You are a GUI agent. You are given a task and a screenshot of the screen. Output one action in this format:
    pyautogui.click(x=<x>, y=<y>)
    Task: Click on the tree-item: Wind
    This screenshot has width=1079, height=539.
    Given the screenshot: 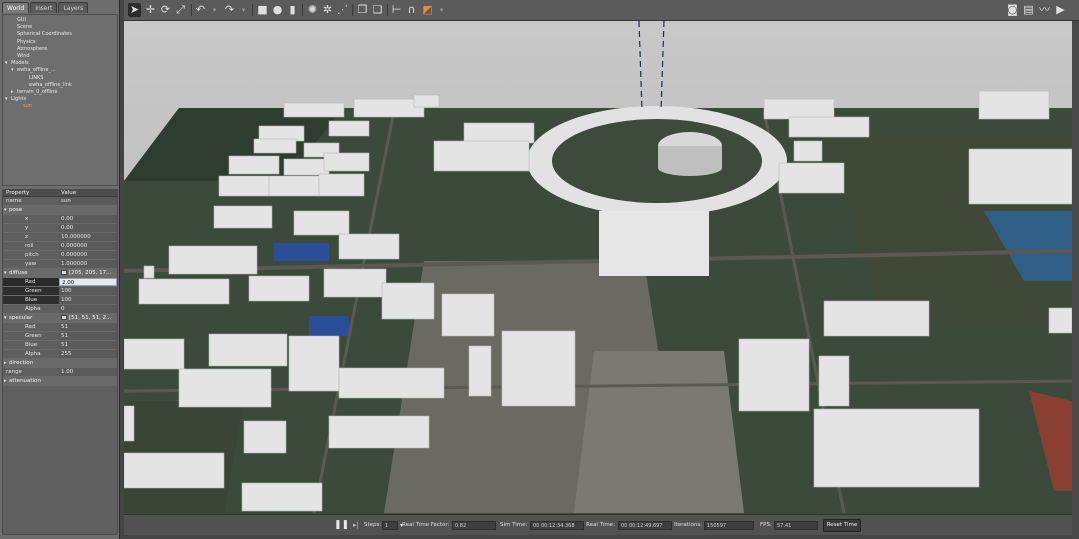 What is the action you would take?
    pyautogui.click(x=61, y=56)
    